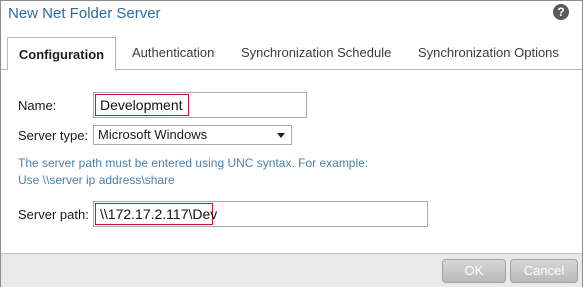  What do you see at coordinates (84, 13) in the screenshot?
I see `dialog-title: New Net Folder Server` at bounding box center [84, 13].